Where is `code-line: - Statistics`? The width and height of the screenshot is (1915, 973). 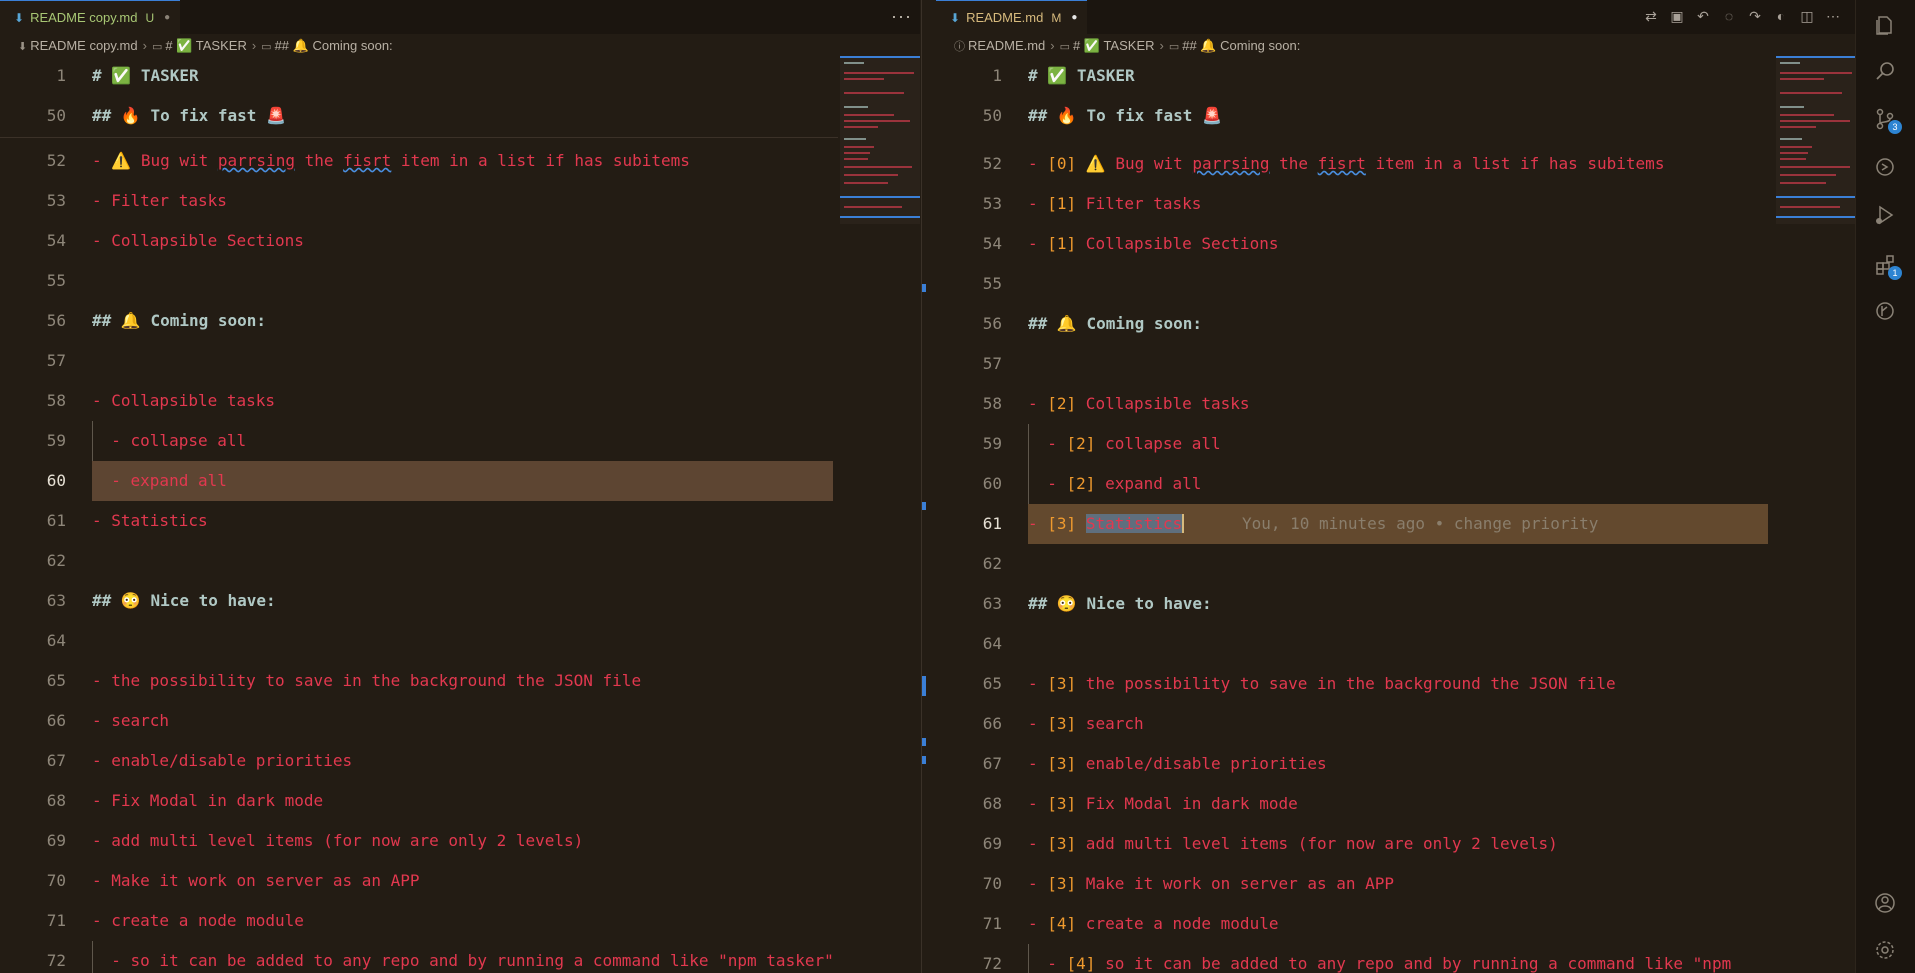 code-line: - Statistics is located at coordinates (150, 521).